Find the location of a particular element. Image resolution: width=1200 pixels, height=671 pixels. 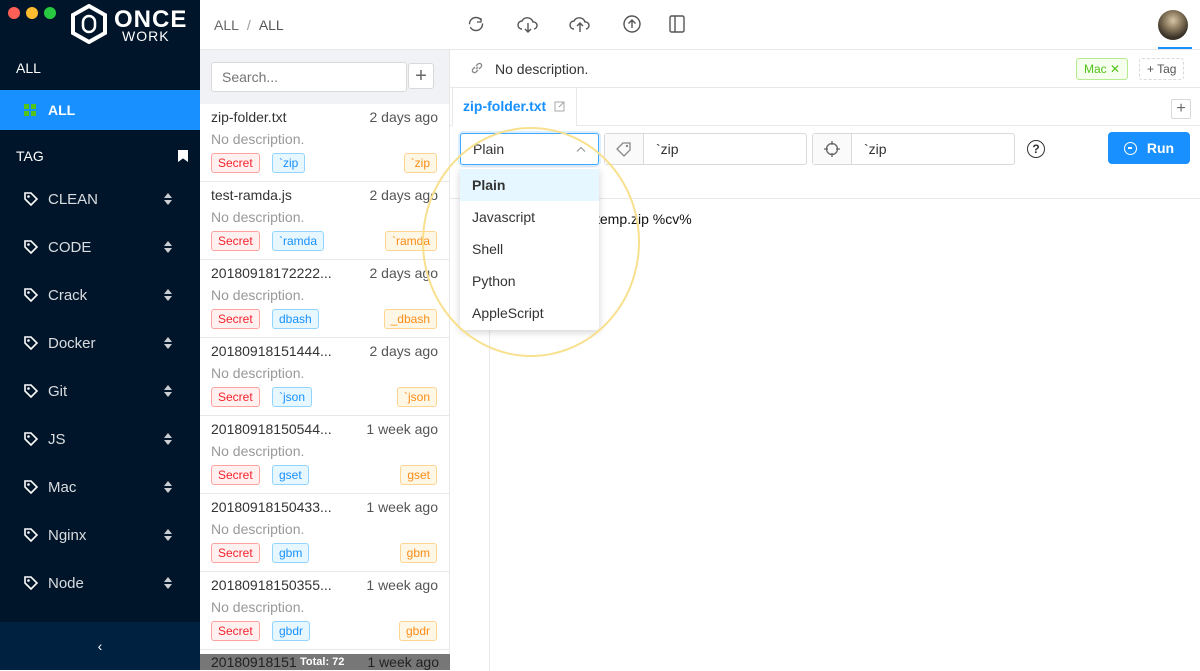

chevron-up-icon is located at coordinates (581, 149).